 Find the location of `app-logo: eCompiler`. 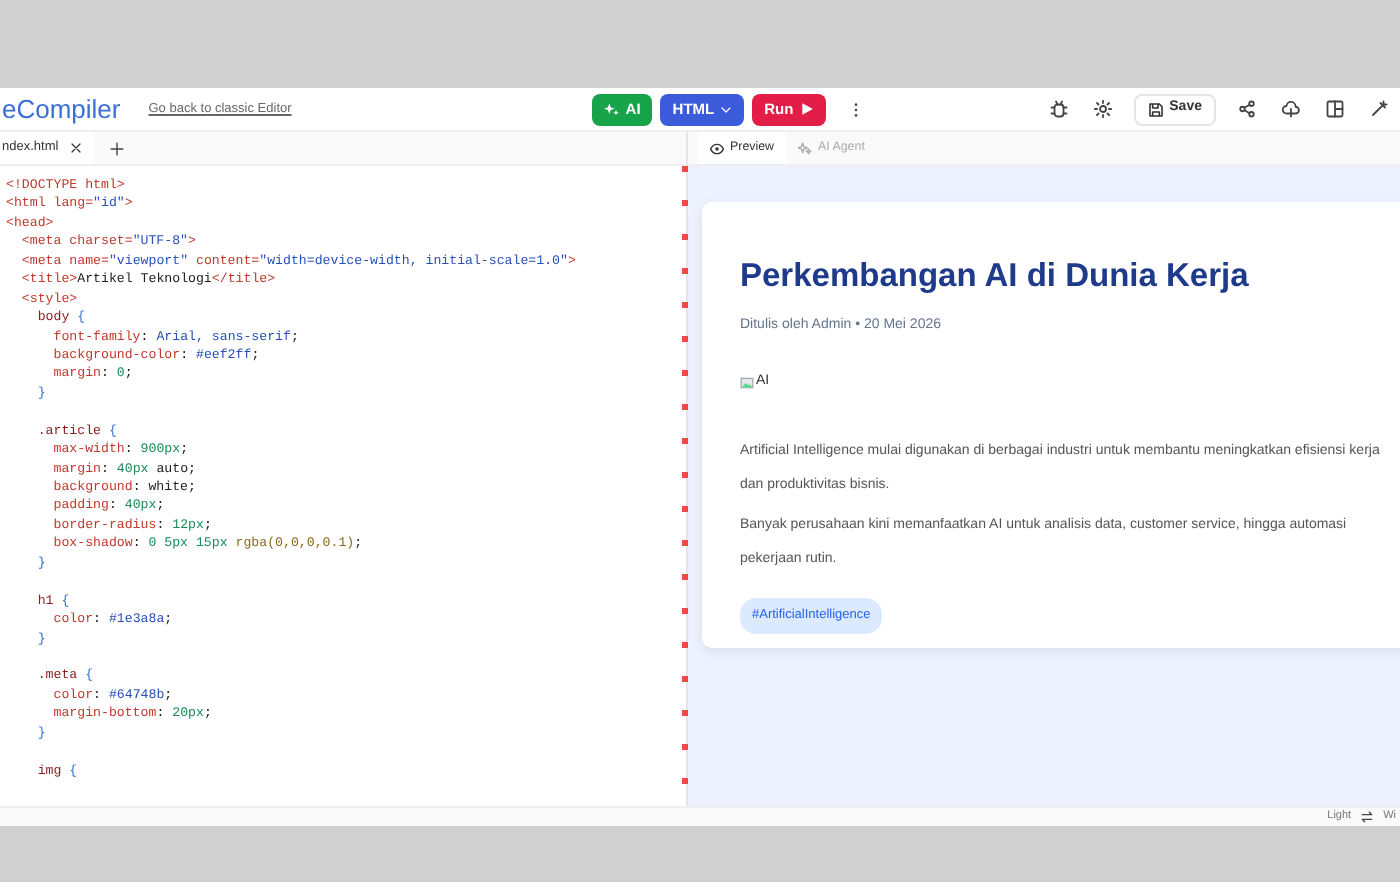

app-logo: eCompiler is located at coordinates (61, 109).